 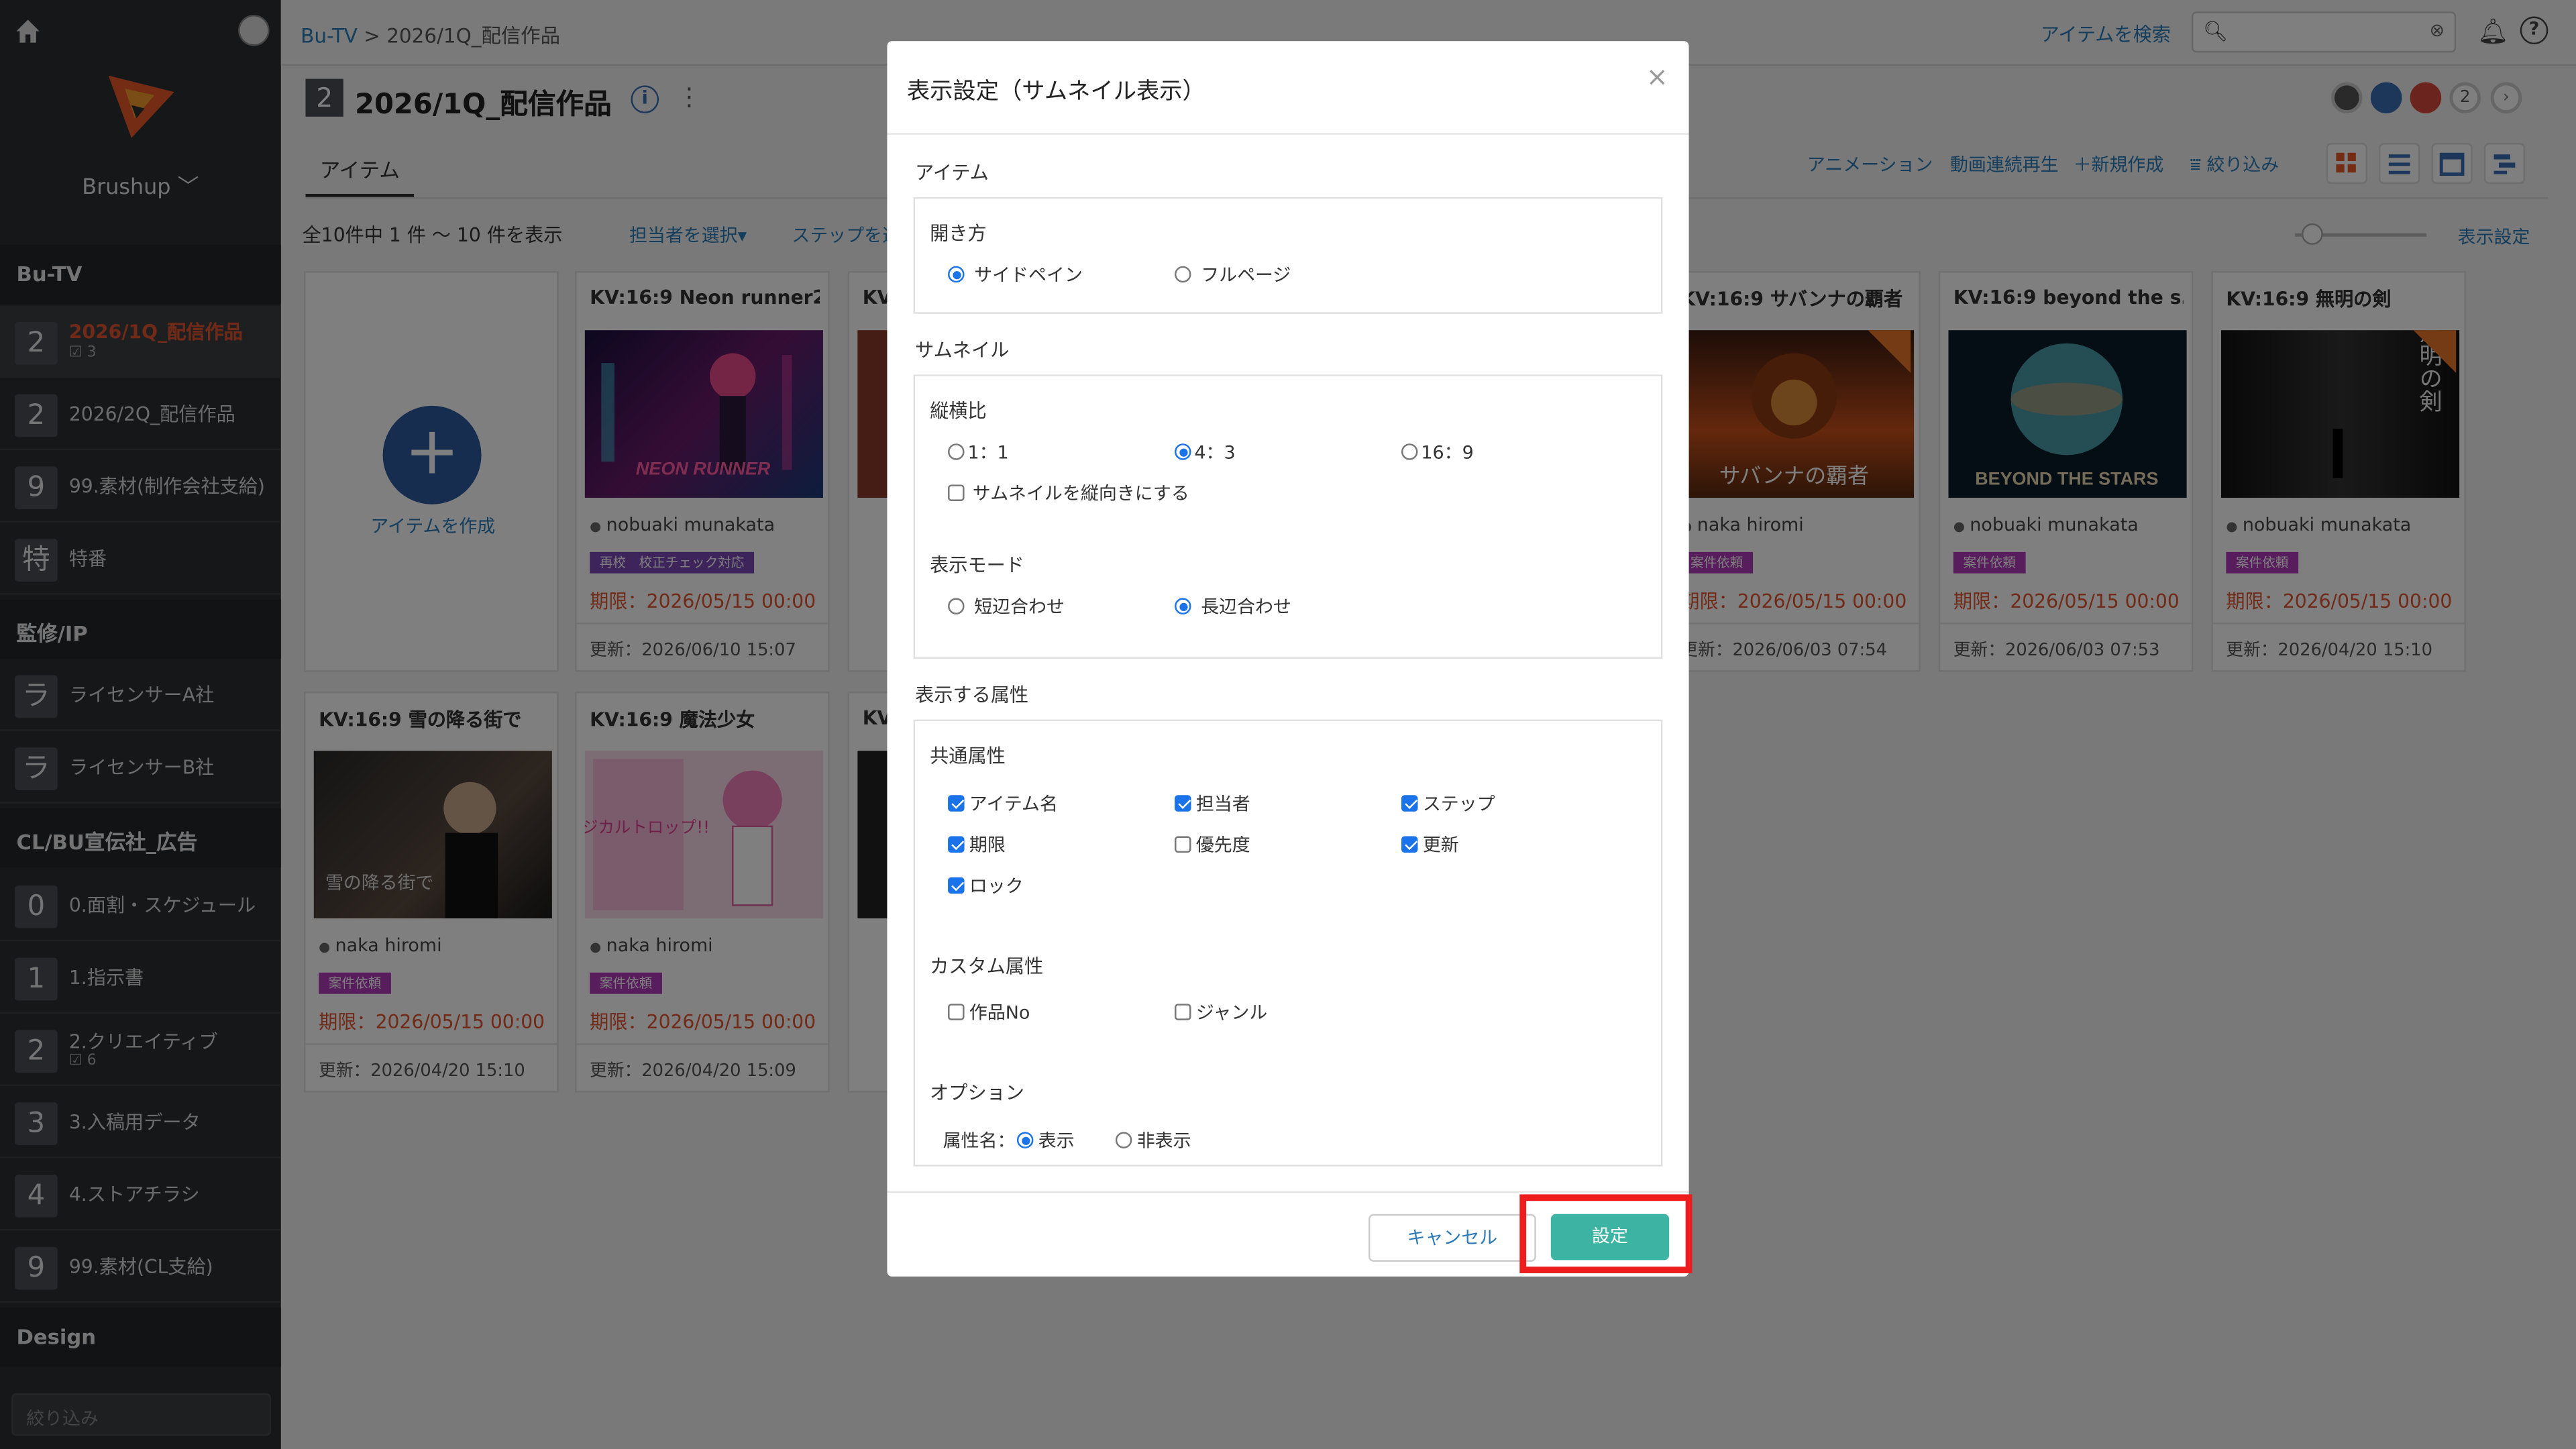 I want to click on attr-assignee: 担当者, so click(x=1212, y=803).